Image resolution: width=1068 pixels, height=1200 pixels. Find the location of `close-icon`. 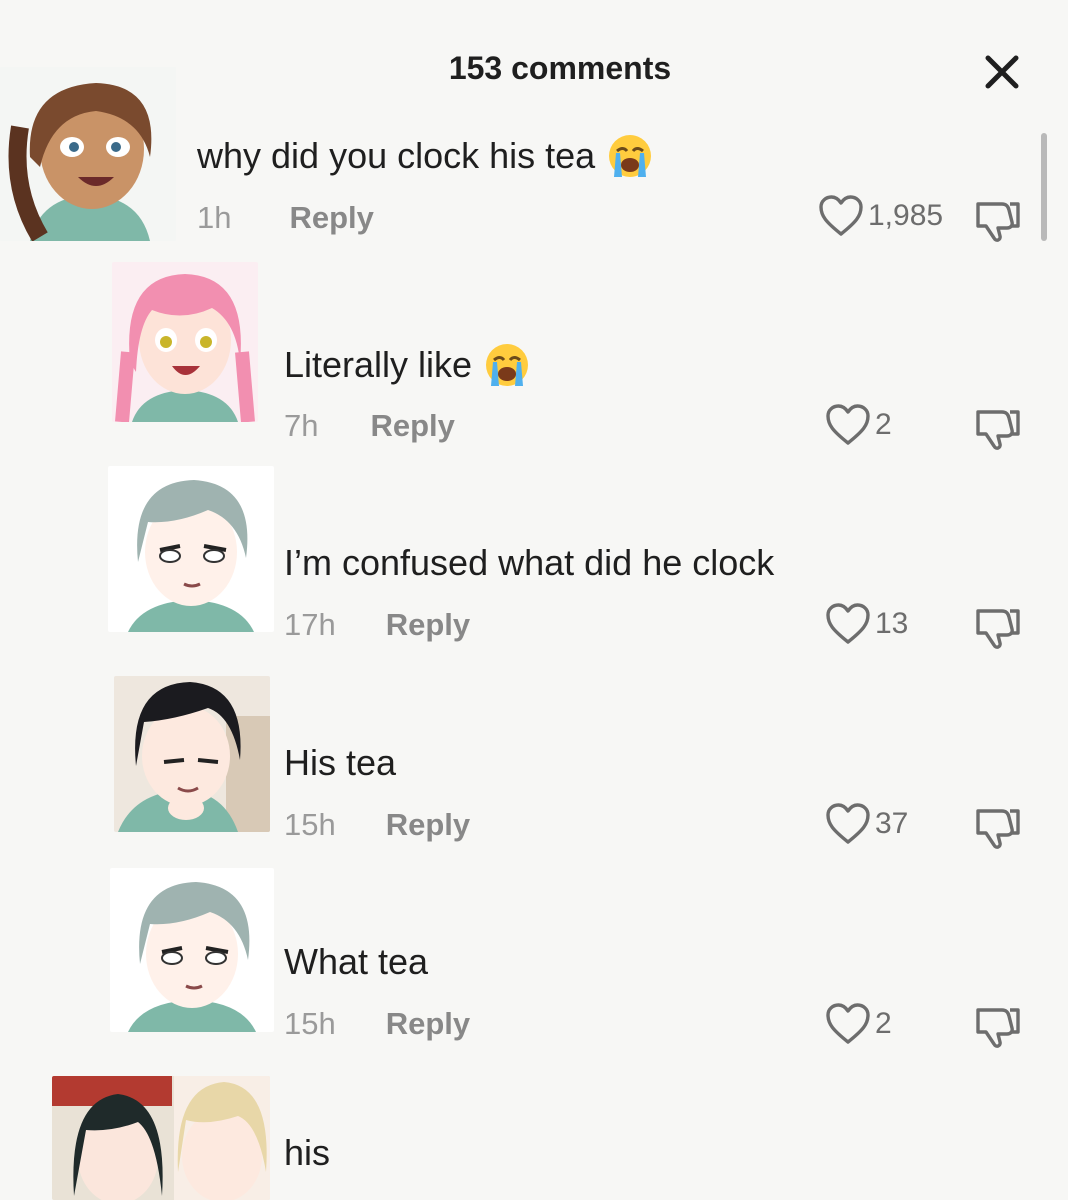

close-icon is located at coordinates (1002, 72).